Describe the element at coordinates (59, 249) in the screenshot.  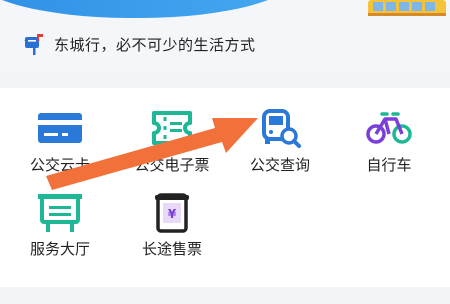
I see `grid-label: 服务大厅` at that location.